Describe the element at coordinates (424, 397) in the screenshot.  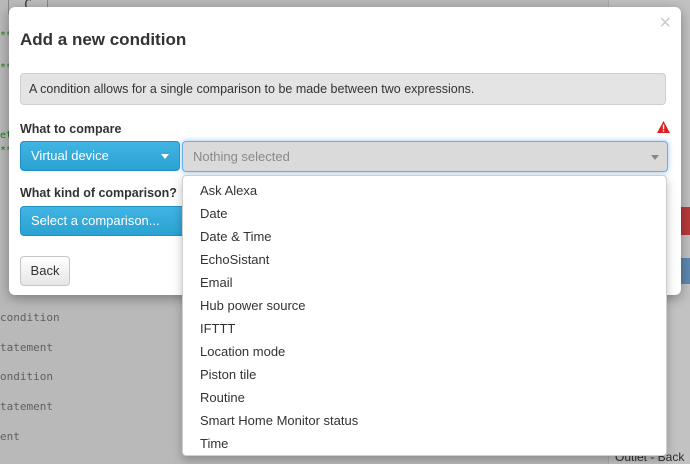
I see `dropdown-option: Routine` at that location.